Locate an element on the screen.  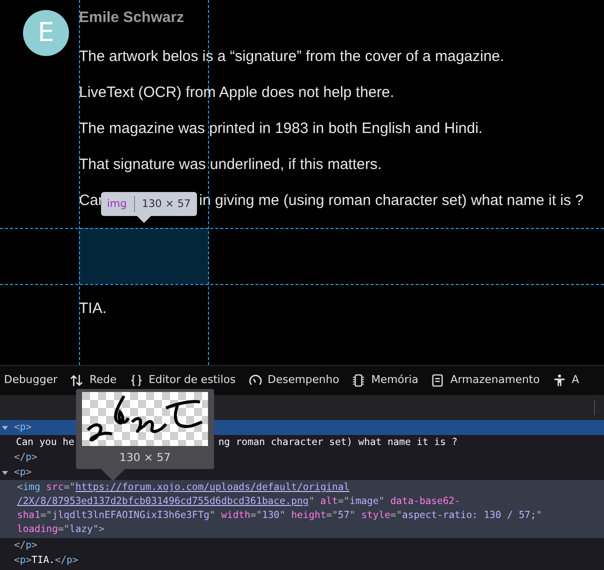
gauge-icon is located at coordinates (255, 380).